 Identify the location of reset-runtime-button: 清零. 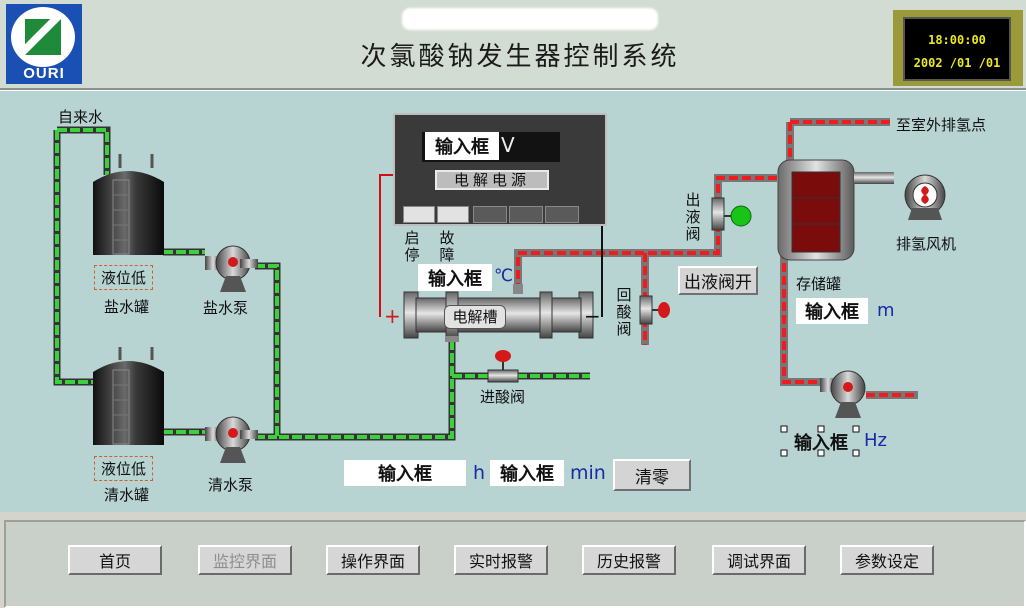
(652, 475).